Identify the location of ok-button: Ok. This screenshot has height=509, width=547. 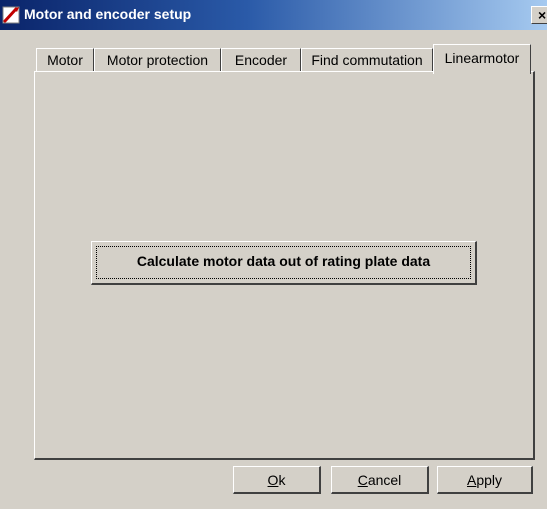
(277, 480).